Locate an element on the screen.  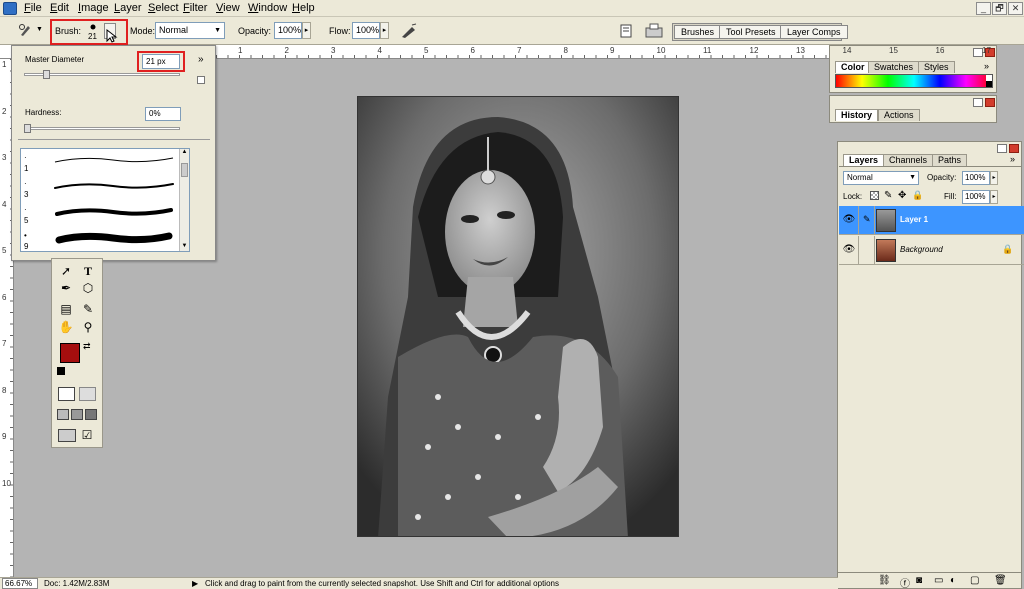
swap-colors-icon: ⇄ is located at coordinates (87, 346).